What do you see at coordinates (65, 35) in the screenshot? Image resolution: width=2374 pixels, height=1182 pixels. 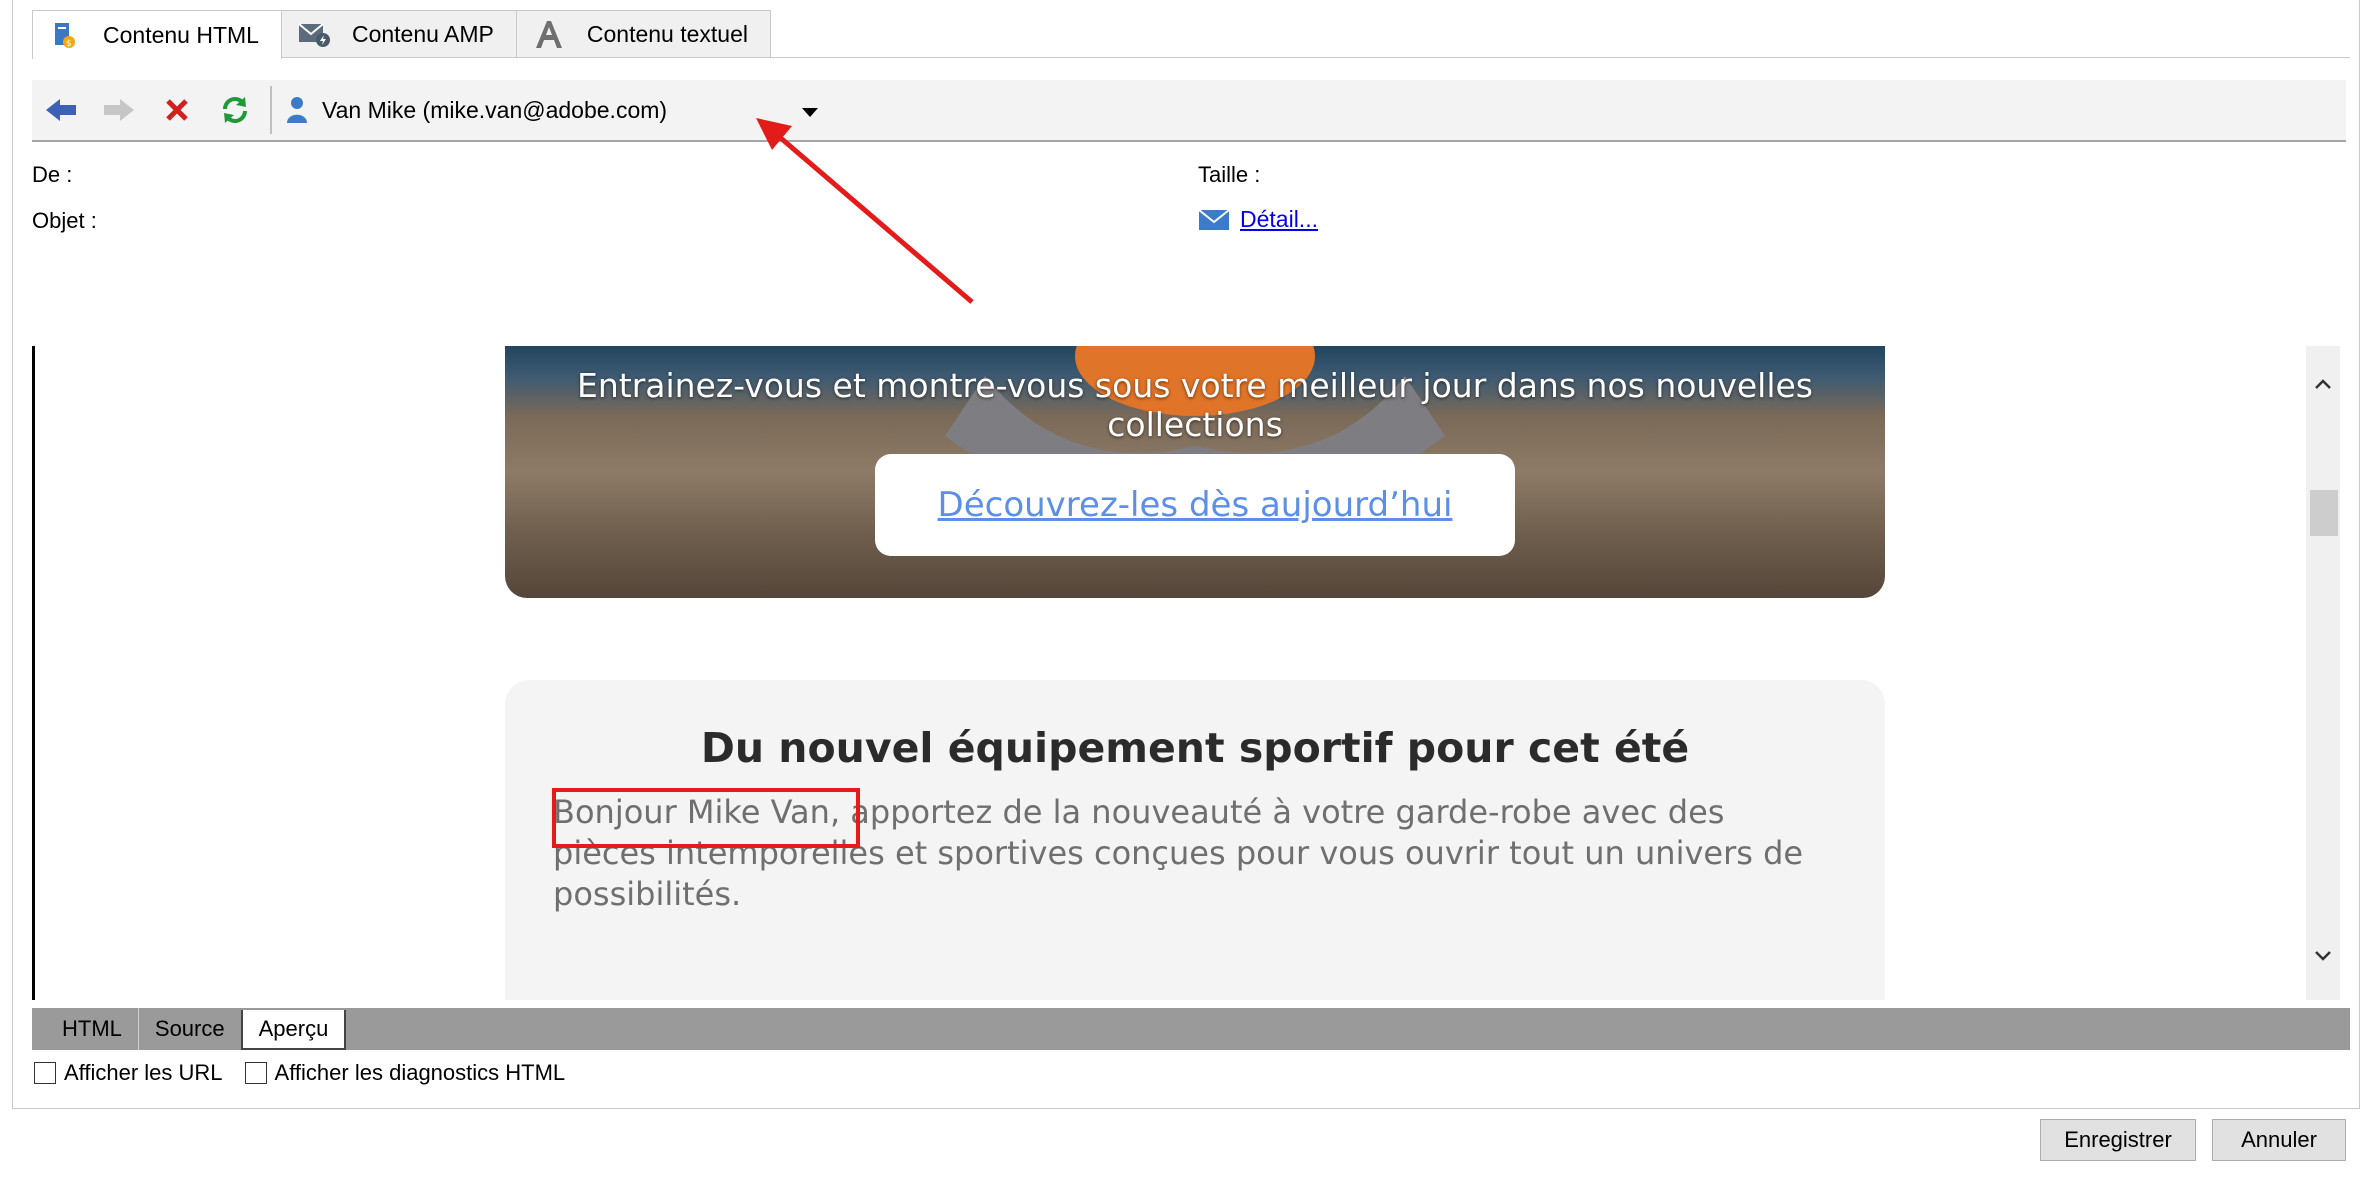 I see `html-content-icon: $` at bounding box center [65, 35].